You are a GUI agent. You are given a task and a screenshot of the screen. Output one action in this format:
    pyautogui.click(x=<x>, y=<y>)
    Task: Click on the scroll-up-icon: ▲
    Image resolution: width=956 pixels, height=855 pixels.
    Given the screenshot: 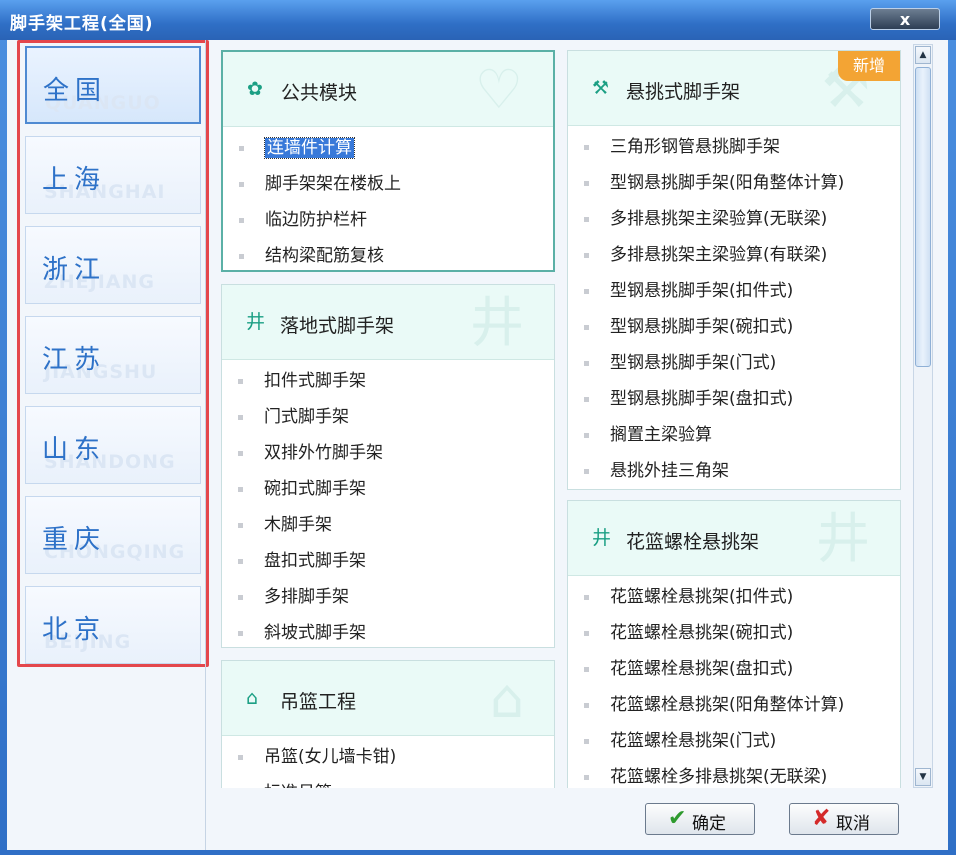 What is the action you would take?
    pyautogui.click(x=923, y=55)
    